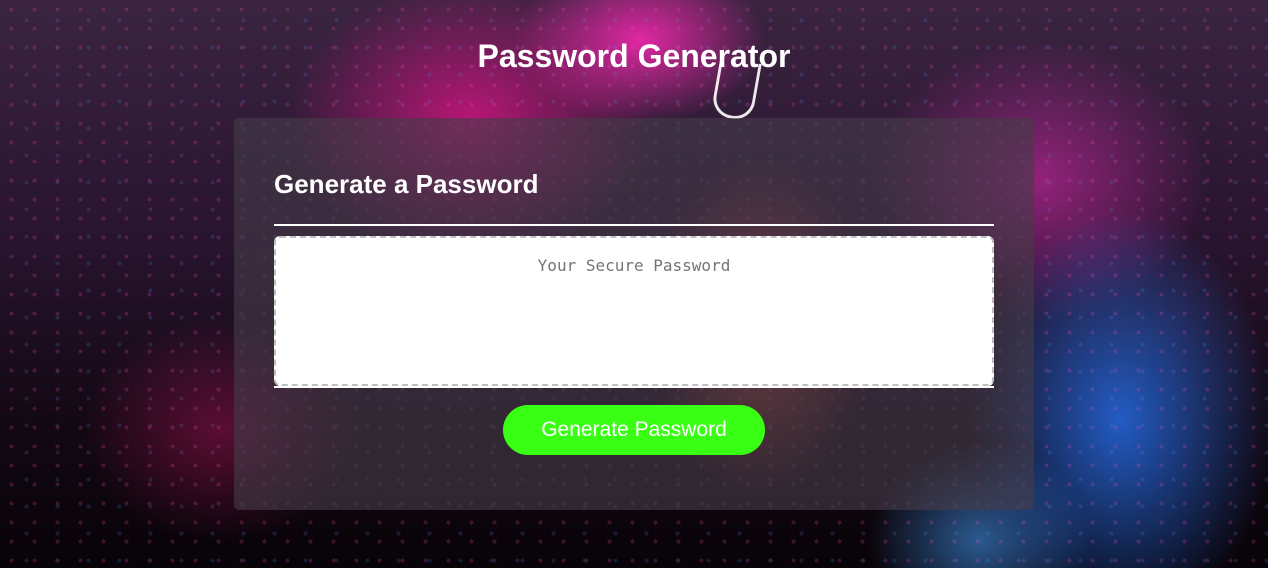 This screenshot has width=1268, height=568. I want to click on page-title: Password Generator, so click(634, 56).